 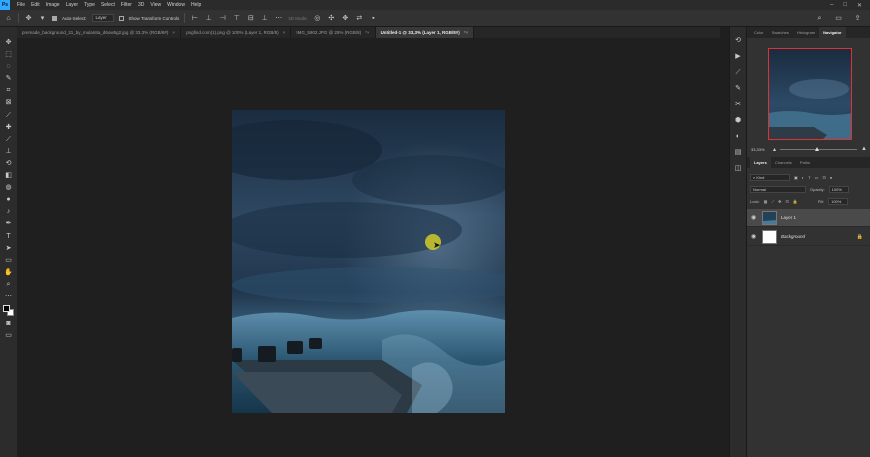 What do you see at coordinates (8, 336) in the screenshot?
I see `screen-mode-icon: ▭` at bounding box center [8, 336].